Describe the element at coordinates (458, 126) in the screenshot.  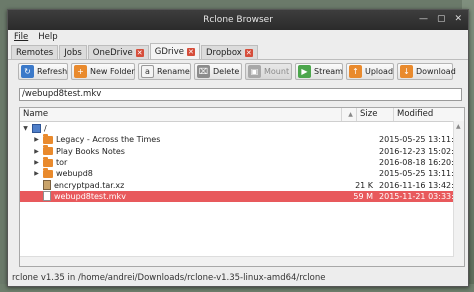
I see `scroll-up-icon: ▲` at that location.